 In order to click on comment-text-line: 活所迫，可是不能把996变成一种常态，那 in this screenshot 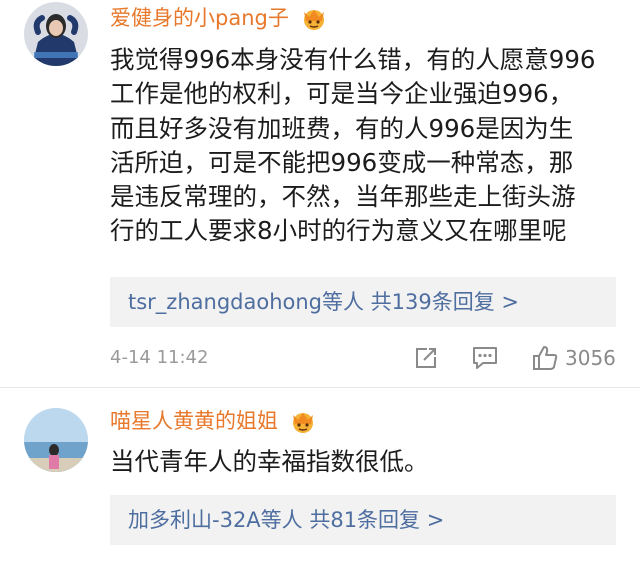, I will do `click(342, 162)`.